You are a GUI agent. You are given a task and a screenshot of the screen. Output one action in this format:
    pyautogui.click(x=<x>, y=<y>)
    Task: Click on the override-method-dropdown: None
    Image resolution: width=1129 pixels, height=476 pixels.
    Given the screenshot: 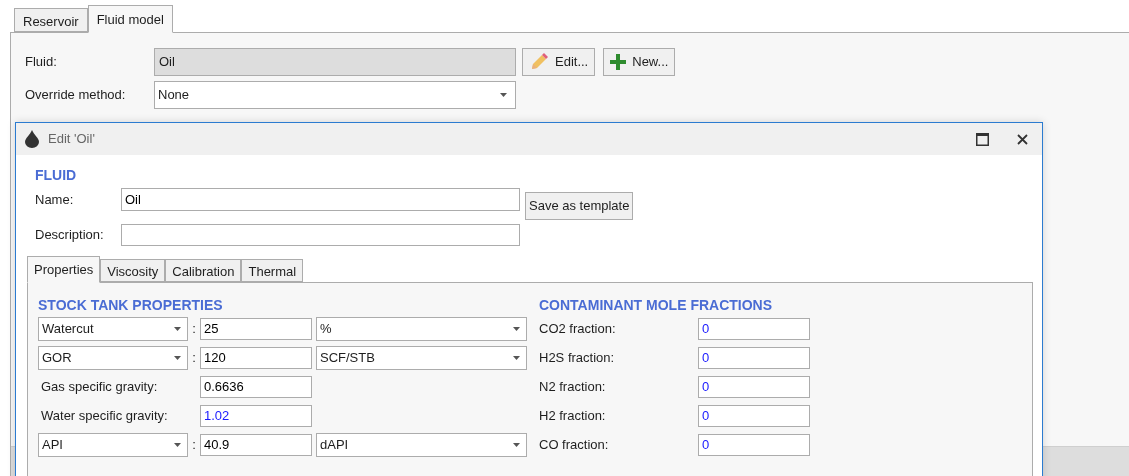 What is the action you would take?
    pyautogui.click(x=335, y=95)
    